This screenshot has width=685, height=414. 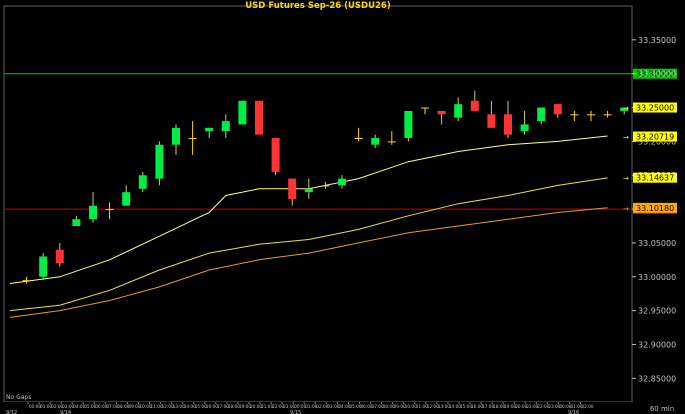 I want to click on x-tick-label: 02:00, so click(x=588, y=406).